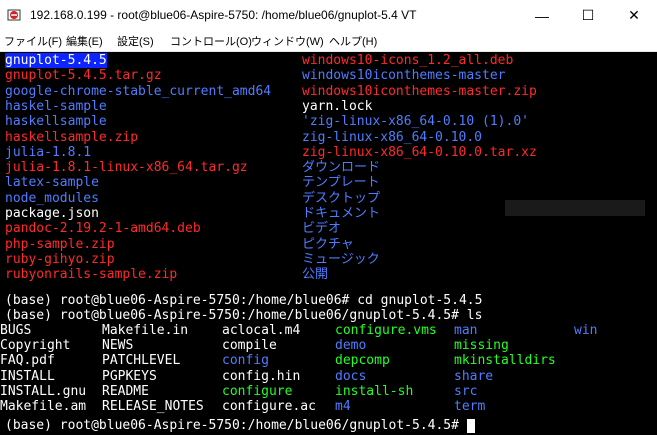  I want to click on listing-row: latex-sample, so click(52, 182).